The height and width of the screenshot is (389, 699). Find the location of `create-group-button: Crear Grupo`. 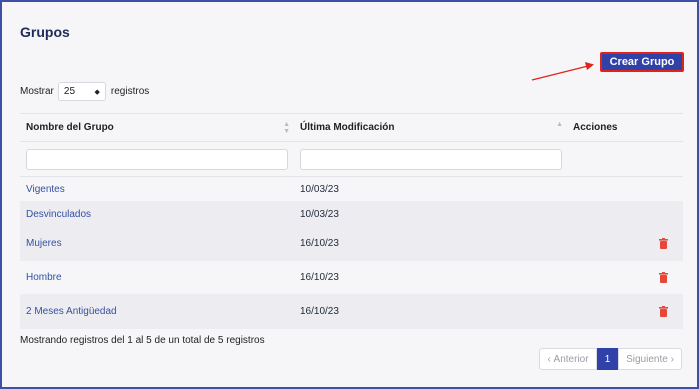

create-group-button: Crear Grupo is located at coordinates (642, 62).